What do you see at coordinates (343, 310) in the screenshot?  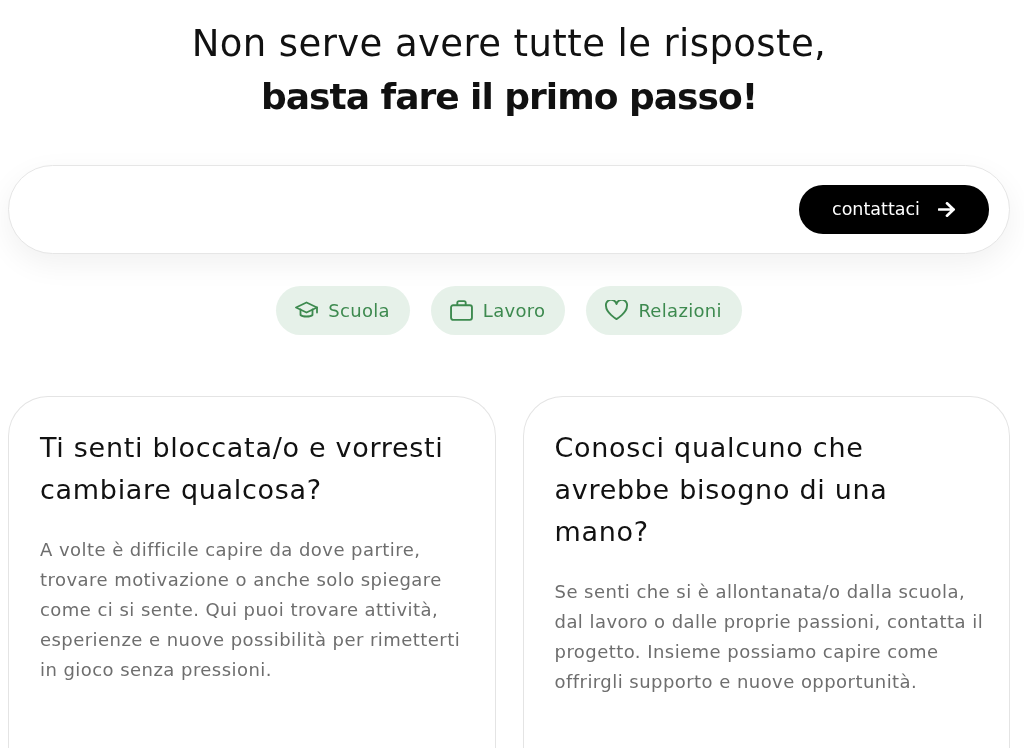 I see `topic-chip: Scuola` at bounding box center [343, 310].